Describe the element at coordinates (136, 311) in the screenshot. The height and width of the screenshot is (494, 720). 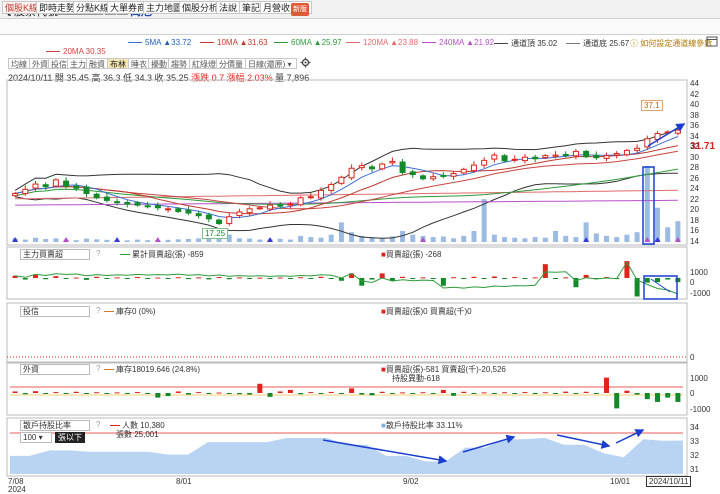
I see `panel2-inv-text: 庫存0 (0%)` at that location.